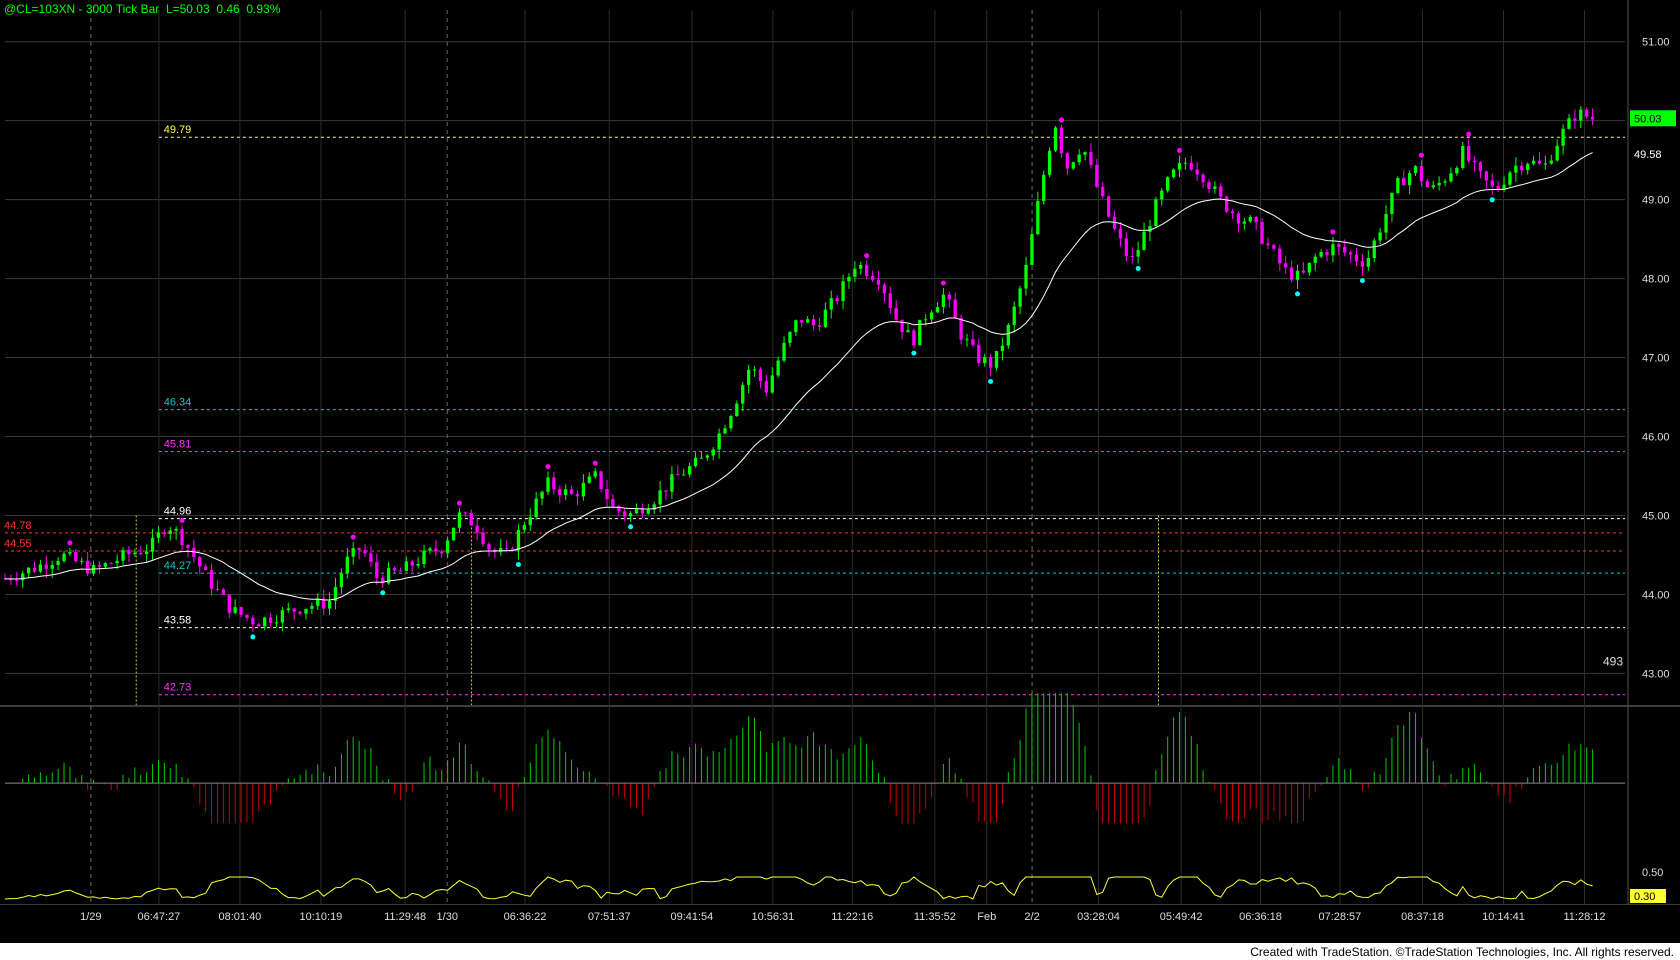 This screenshot has height=960, width=1680. Describe the element at coordinates (1648, 155) in the screenshot. I see `ma-price-label: 49.58` at that location.